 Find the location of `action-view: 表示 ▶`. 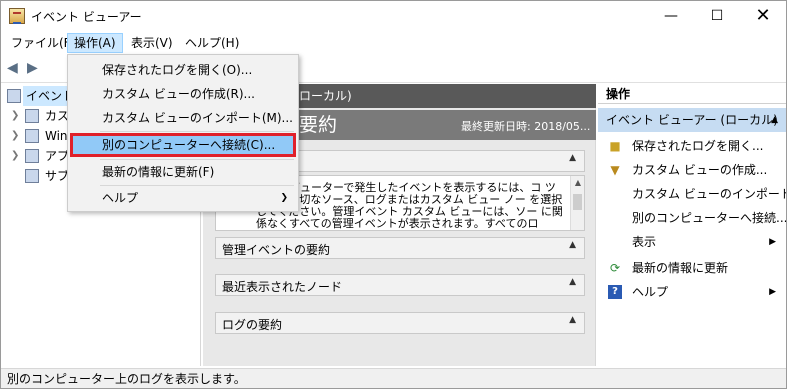

action-view: 表示 ▶ is located at coordinates (692, 242).